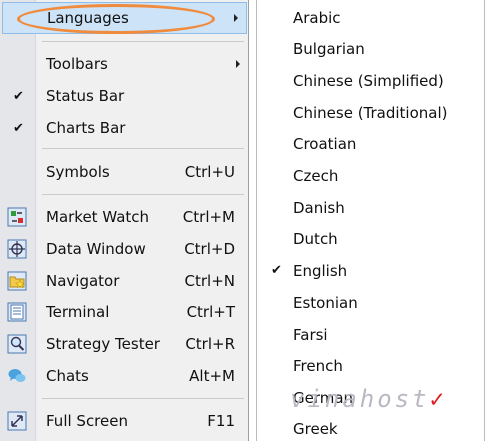  Describe the element at coordinates (325, 144) in the screenshot. I see `language-label: Croatian` at that location.